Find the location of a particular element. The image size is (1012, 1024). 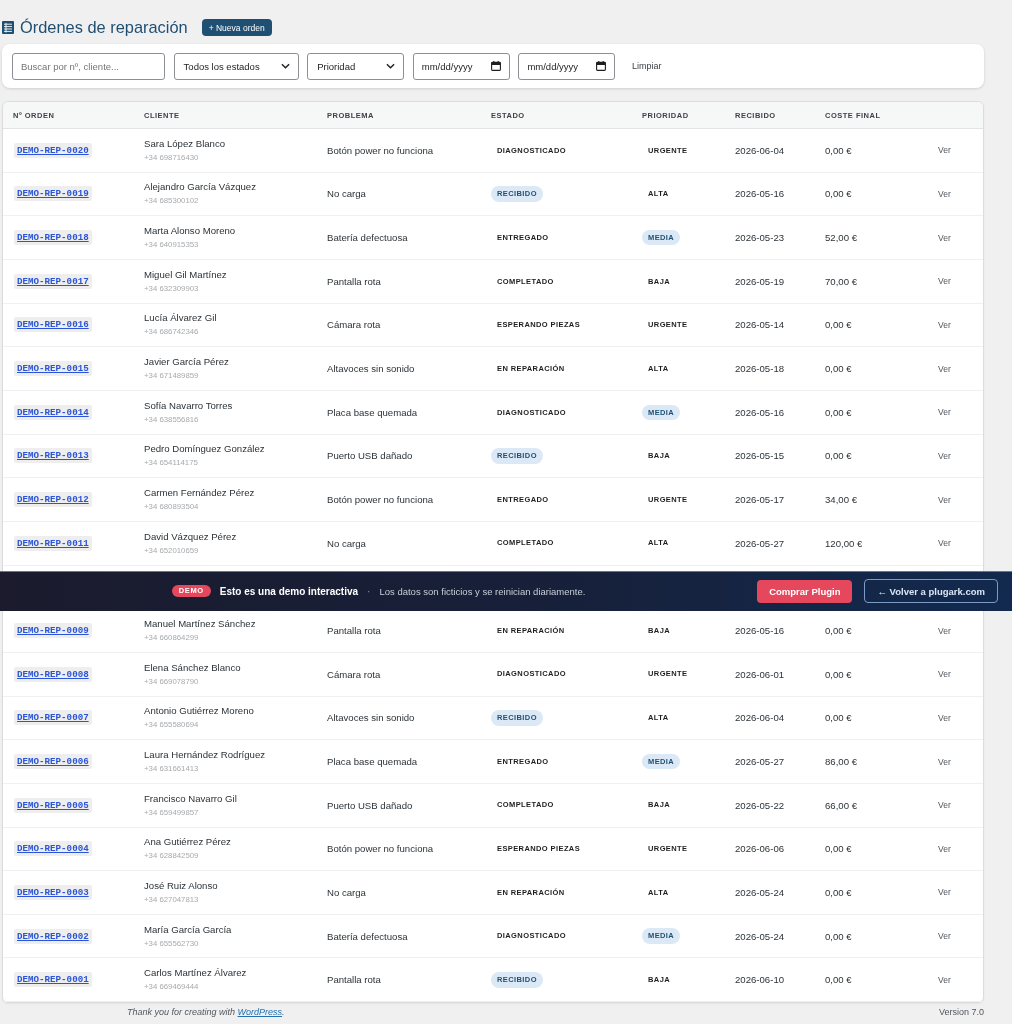

client-name: Sara López Blanco is located at coordinates (185, 143).